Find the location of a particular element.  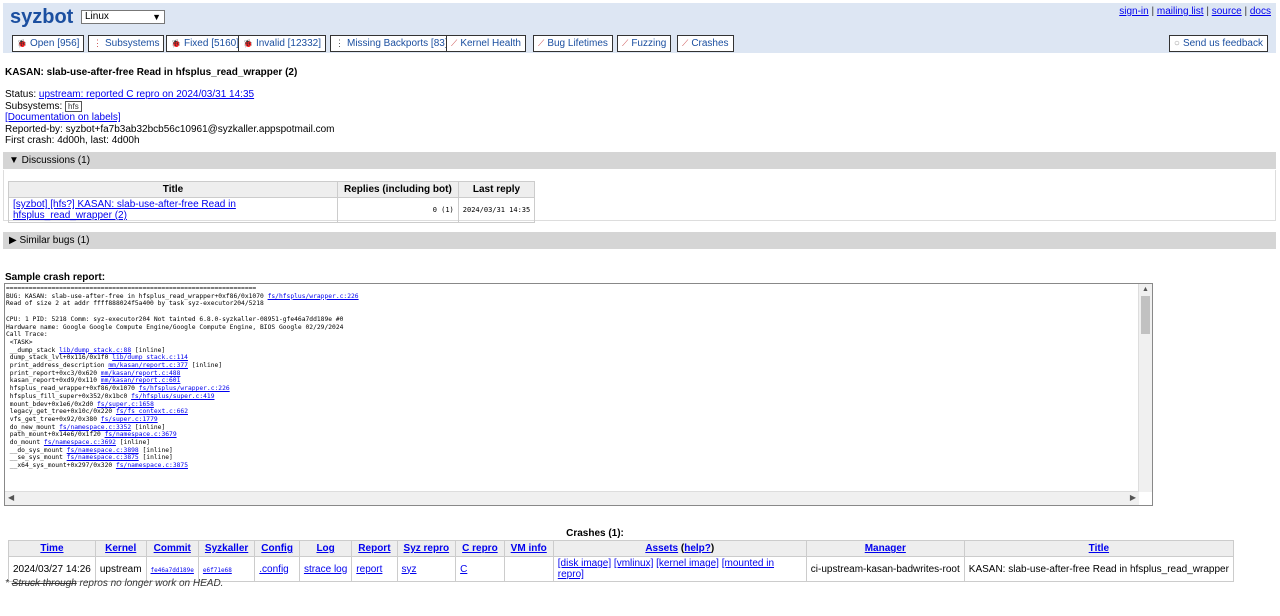

source-link: source is located at coordinates (1227, 11).